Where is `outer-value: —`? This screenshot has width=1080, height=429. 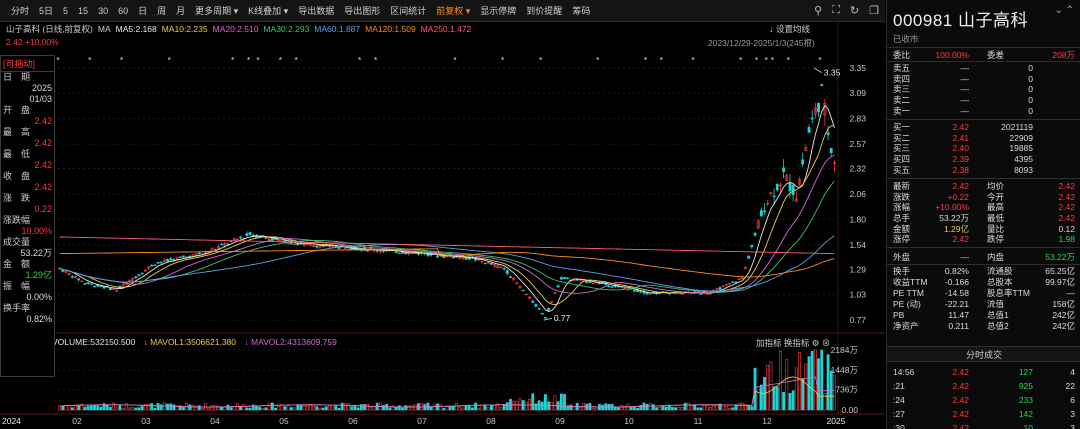 outer-value: — is located at coordinates (965, 257).